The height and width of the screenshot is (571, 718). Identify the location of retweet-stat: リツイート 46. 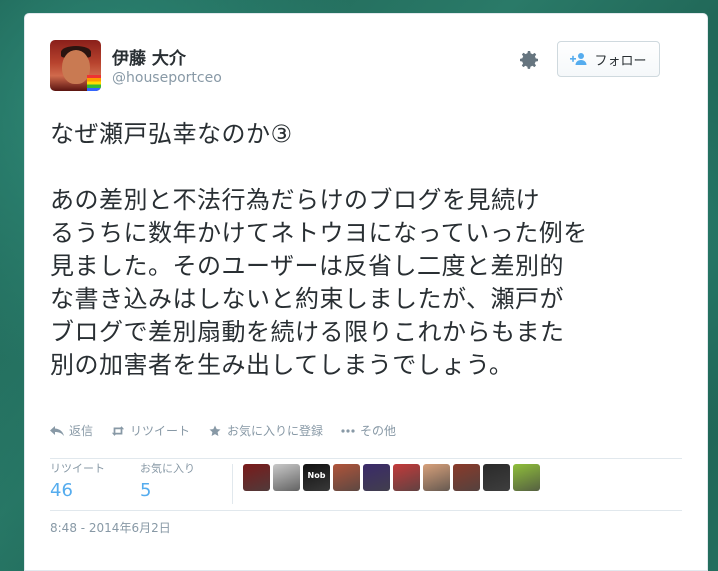
(77, 480).